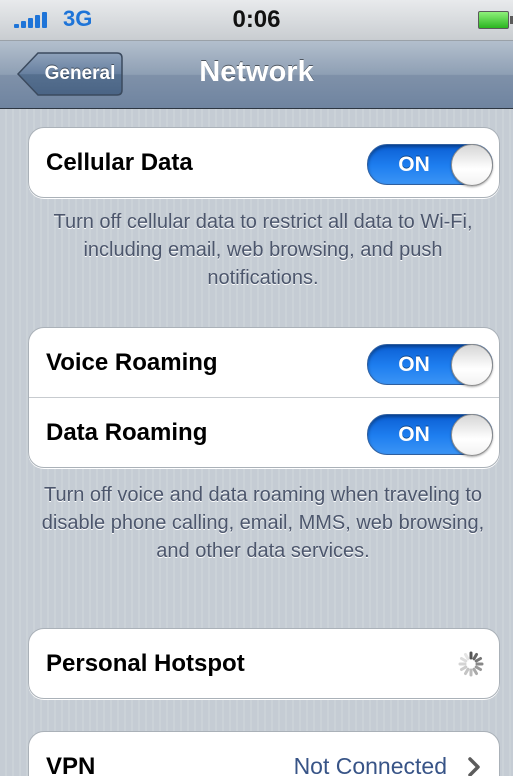 The height and width of the screenshot is (776, 513). I want to click on data-roaming-switch: ON, so click(430, 435).